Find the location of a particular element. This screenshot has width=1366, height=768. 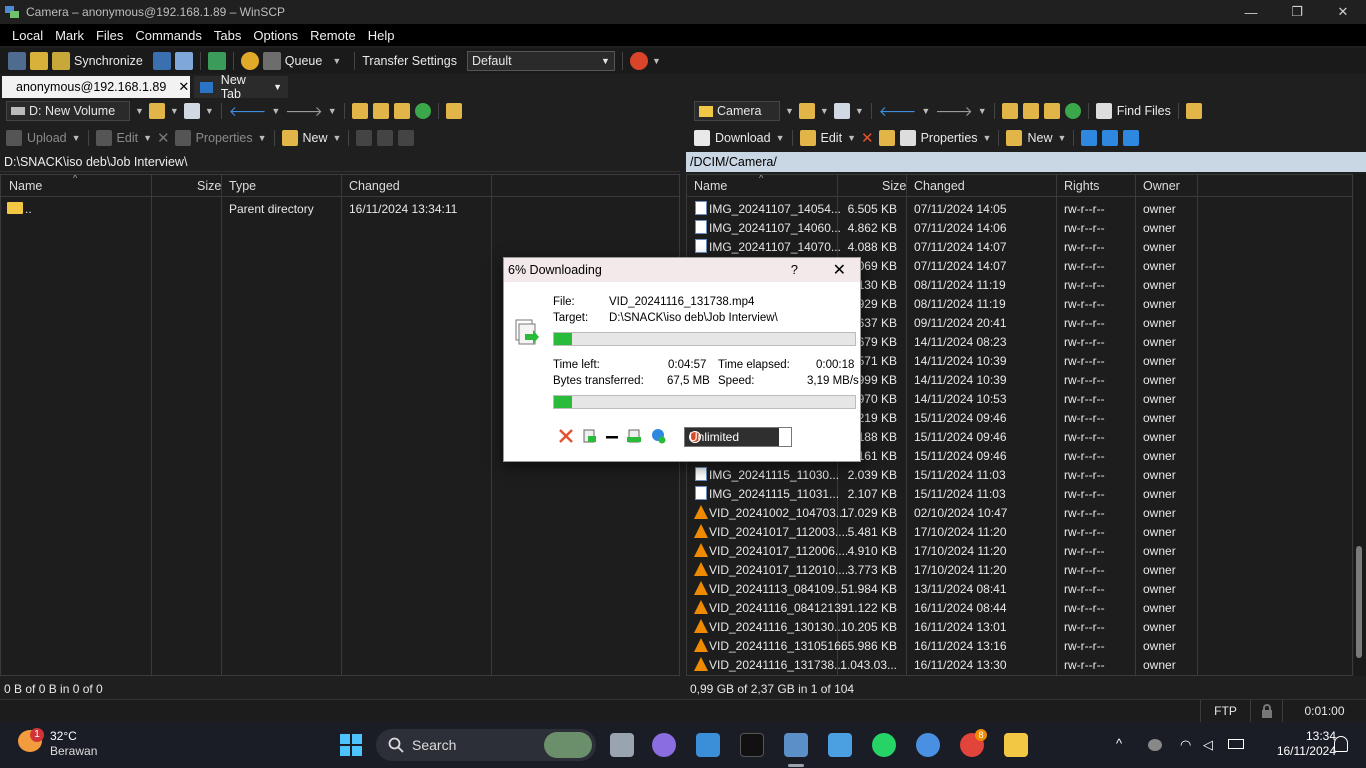

forward-arrow-icon: 🡒 is located at coordinates (304, 111).